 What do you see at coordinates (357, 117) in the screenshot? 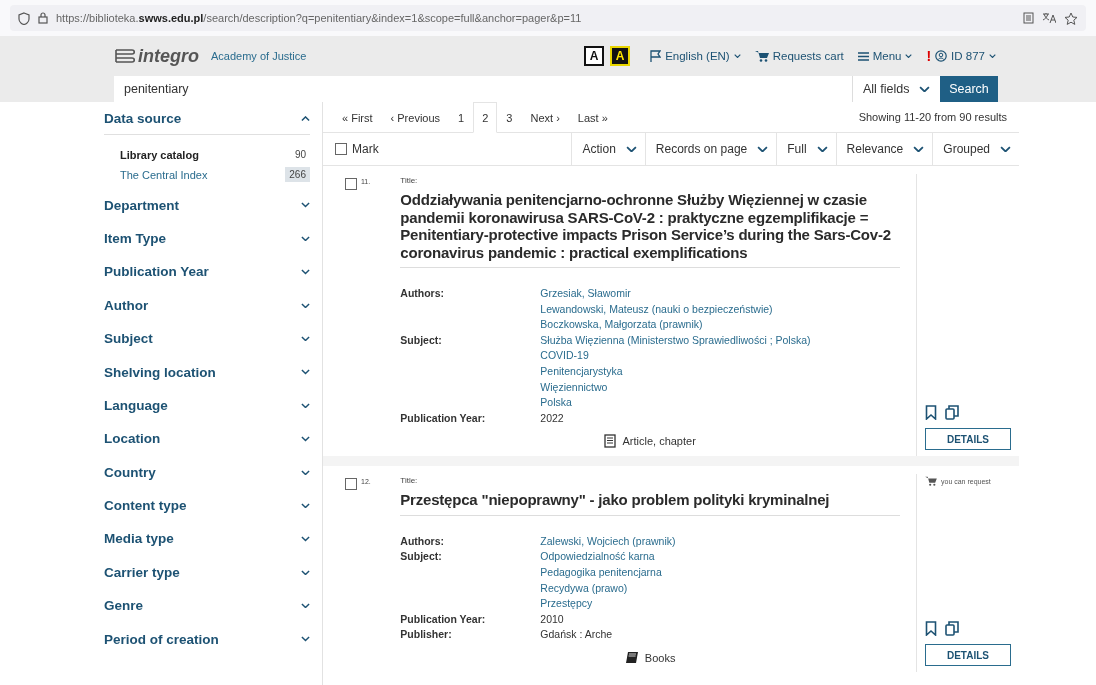
I see `pager-link: « First` at bounding box center [357, 117].